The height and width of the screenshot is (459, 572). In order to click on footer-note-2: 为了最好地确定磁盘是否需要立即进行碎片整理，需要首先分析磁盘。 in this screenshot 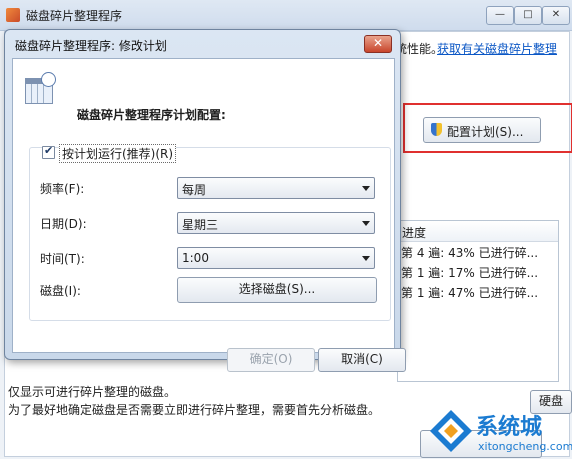, I will do `click(194, 410)`.